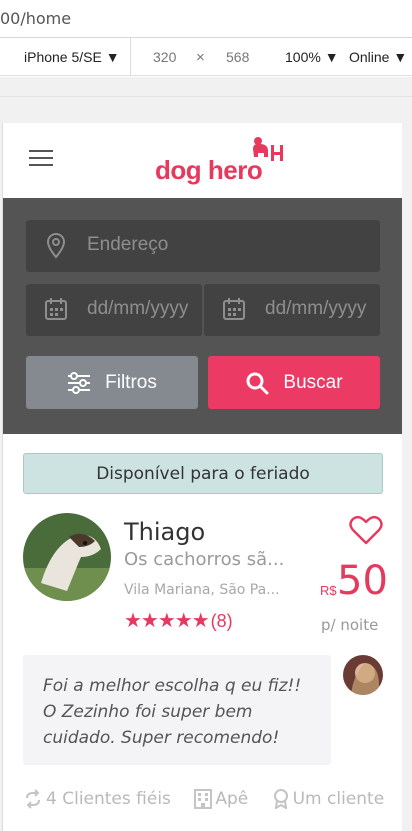 The height and width of the screenshot is (831, 412). What do you see at coordinates (41, 159) in the screenshot?
I see `menu-icon` at bounding box center [41, 159].